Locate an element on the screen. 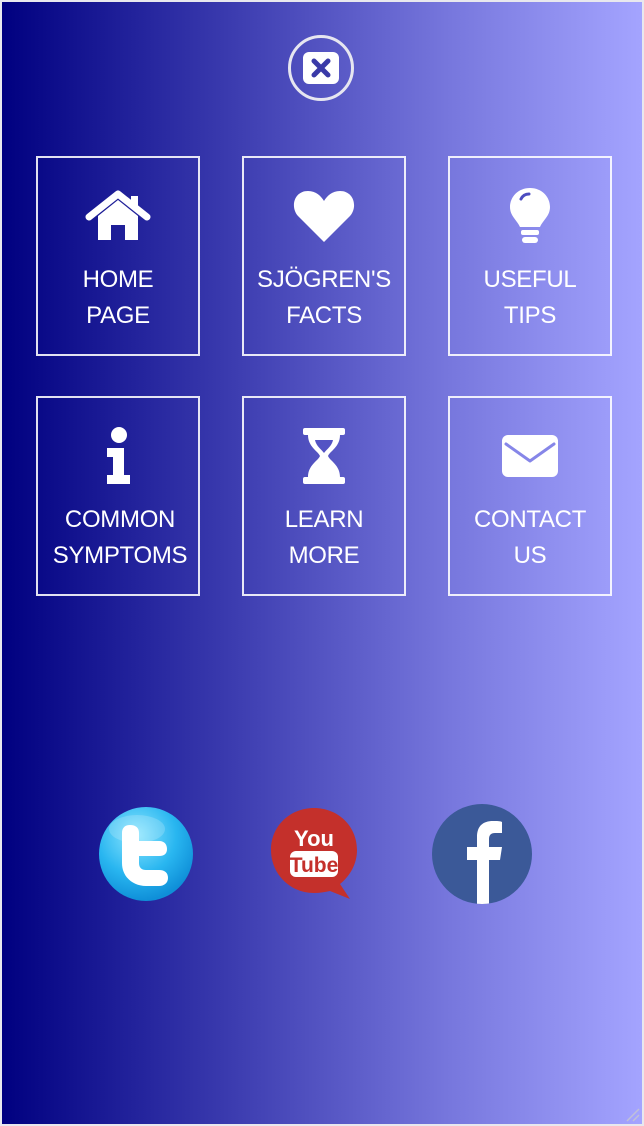  tile-label: USEFUL TIPS is located at coordinates (530, 297).